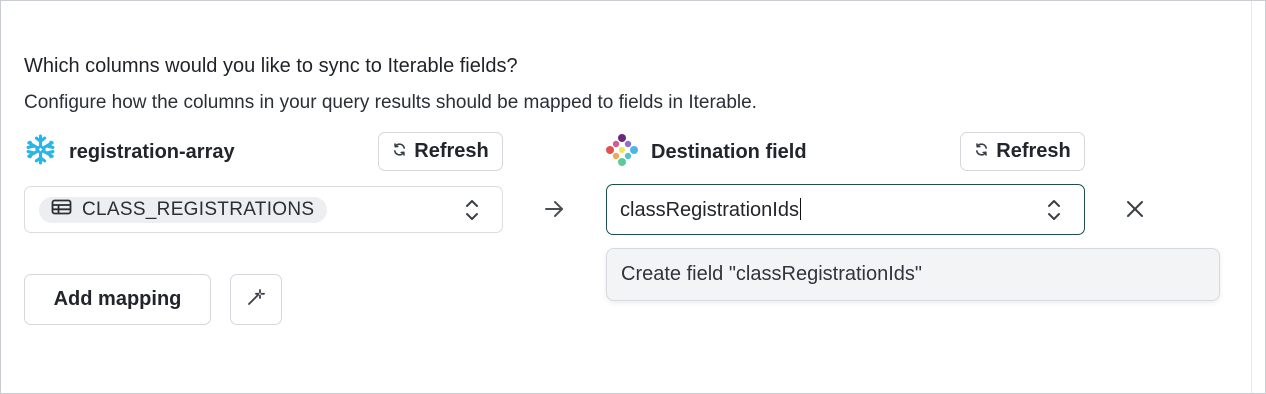 Image resolution: width=1266 pixels, height=394 pixels. I want to click on close-icon, so click(1135, 211).